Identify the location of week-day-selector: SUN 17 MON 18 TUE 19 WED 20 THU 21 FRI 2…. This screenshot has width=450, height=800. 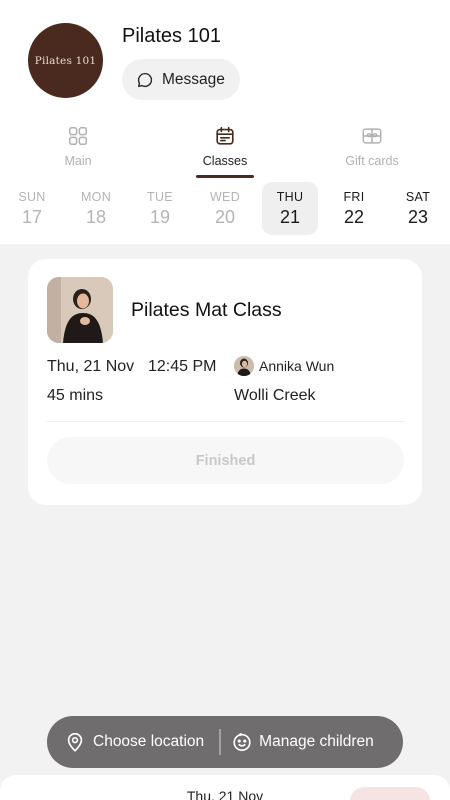
(225, 210).